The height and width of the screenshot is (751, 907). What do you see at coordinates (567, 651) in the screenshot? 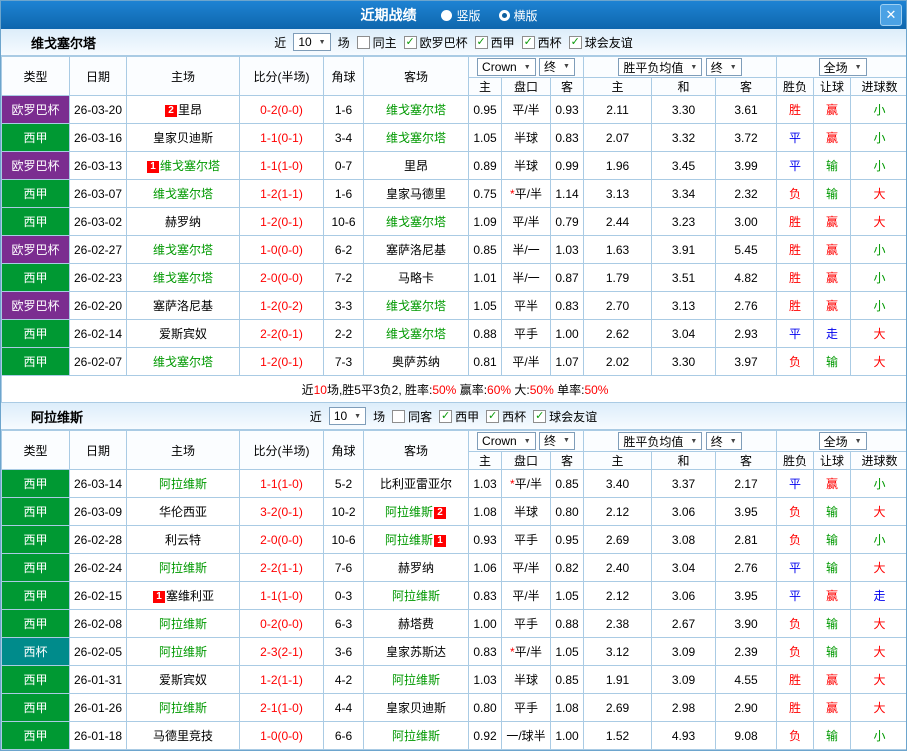
I see `asia-away-odds: 1.05` at bounding box center [567, 651].